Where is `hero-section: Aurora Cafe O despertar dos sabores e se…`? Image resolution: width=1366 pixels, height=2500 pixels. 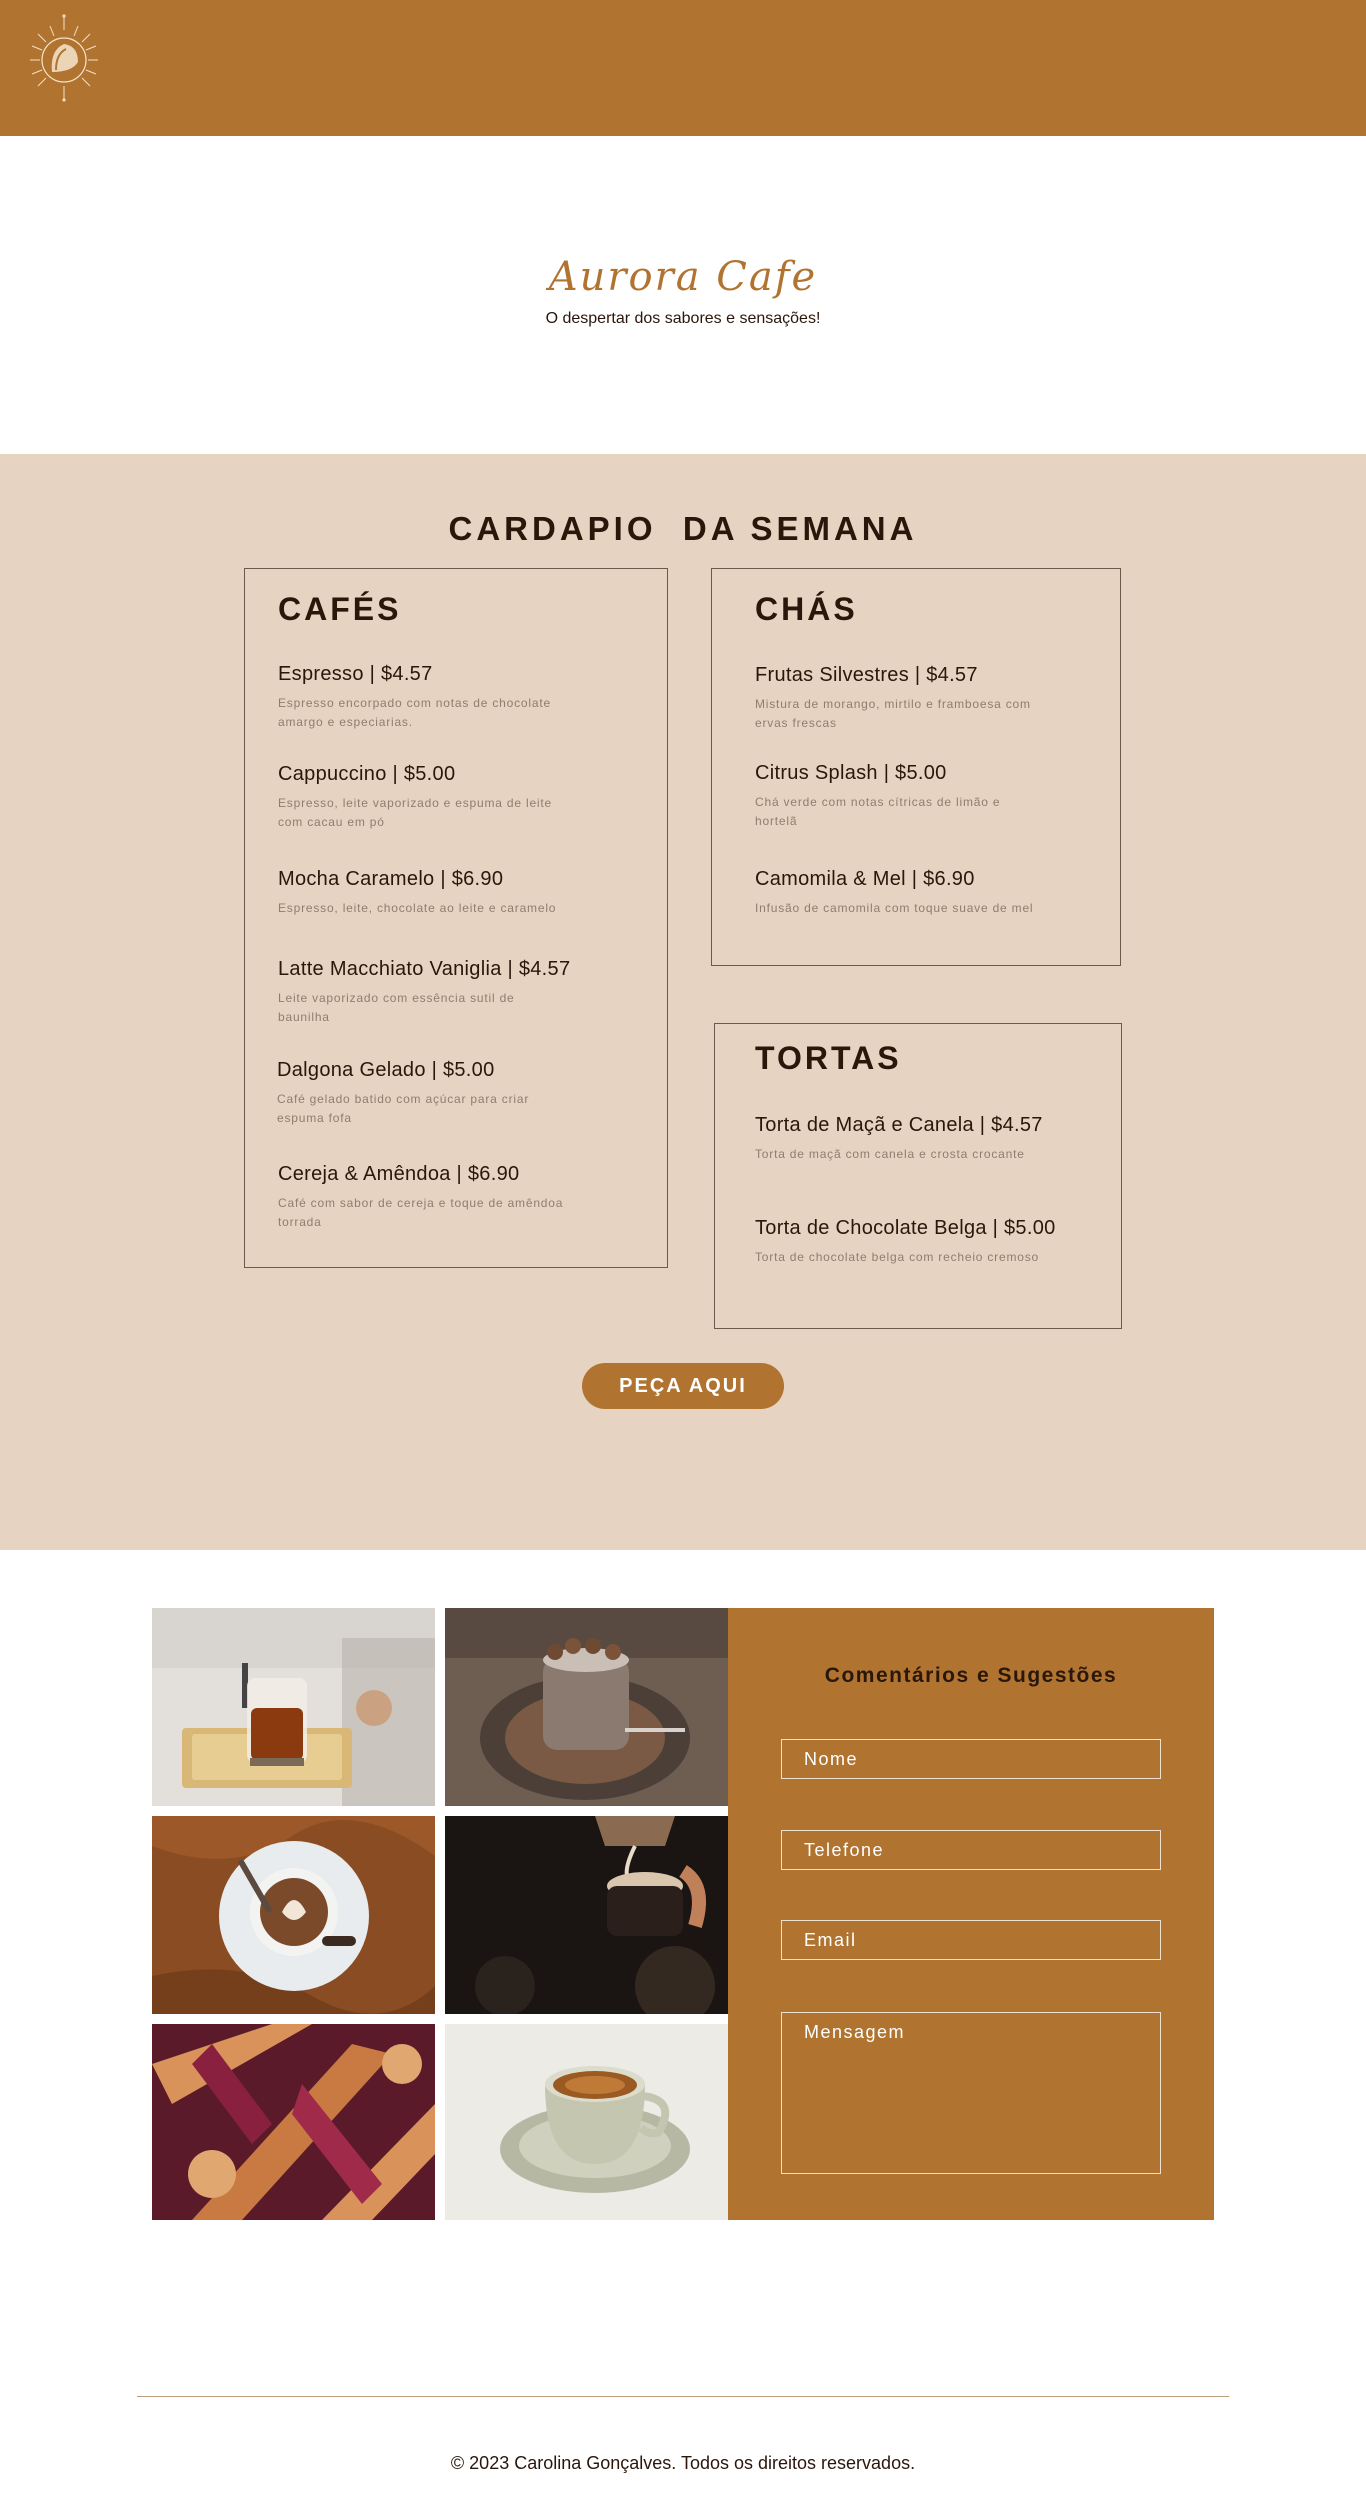 hero-section: Aurora Cafe O despertar dos sabores e se… is located at coordinates (683, 295).